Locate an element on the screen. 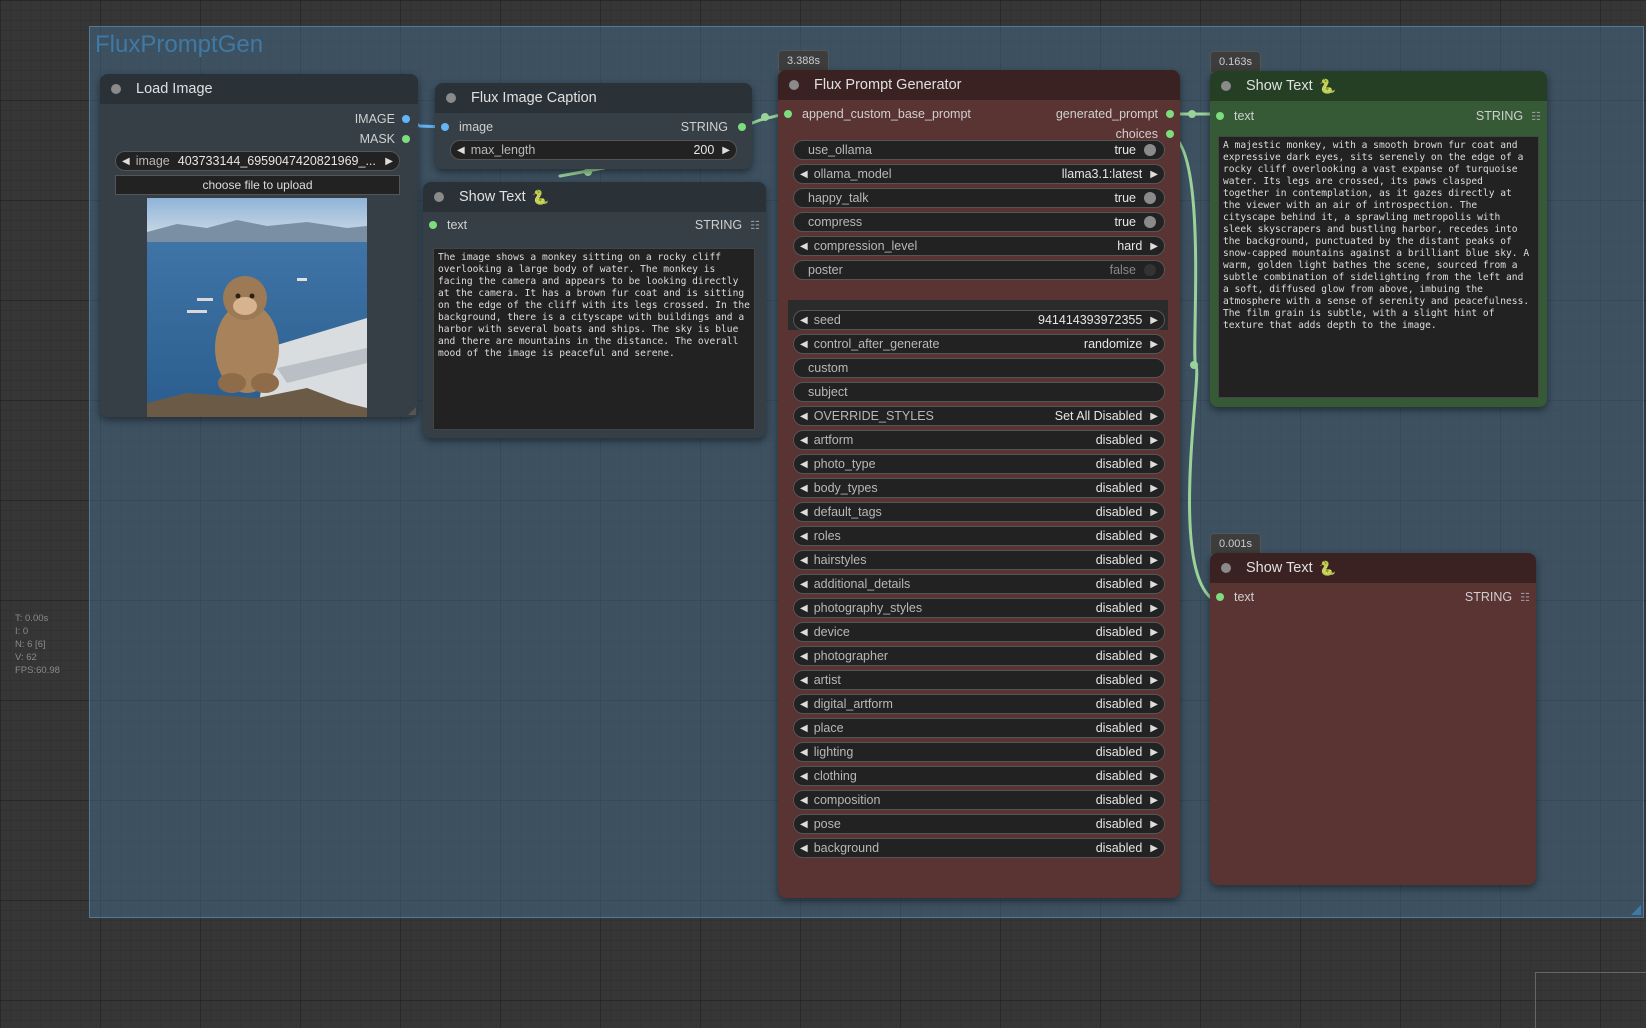  widget-use-ollama: use_ollama true is located at coordinates (979, 150).